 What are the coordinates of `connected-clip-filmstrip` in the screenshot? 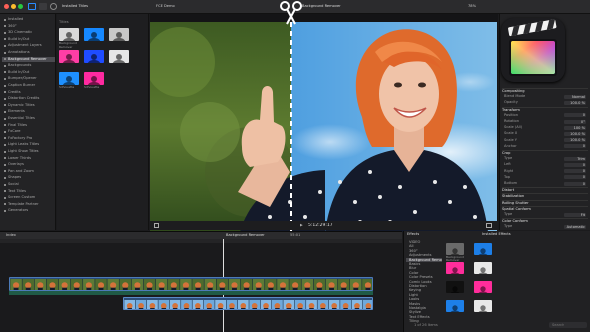 It's located at (248, 304).